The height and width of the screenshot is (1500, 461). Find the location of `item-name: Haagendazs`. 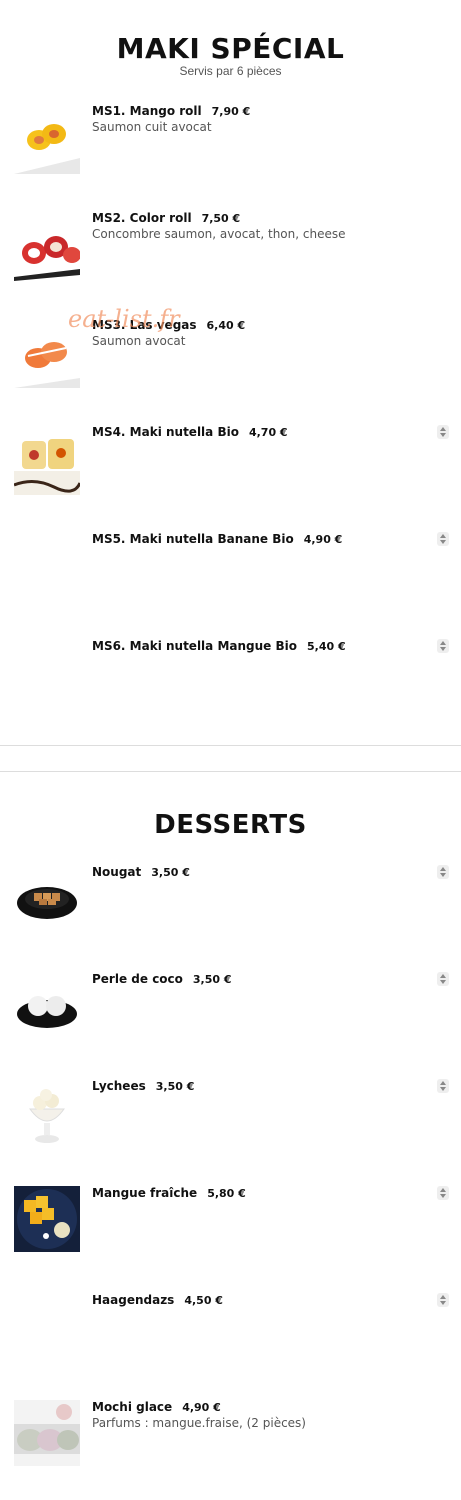

item-name: Haagendazs is located at coordinates (133, 1300).